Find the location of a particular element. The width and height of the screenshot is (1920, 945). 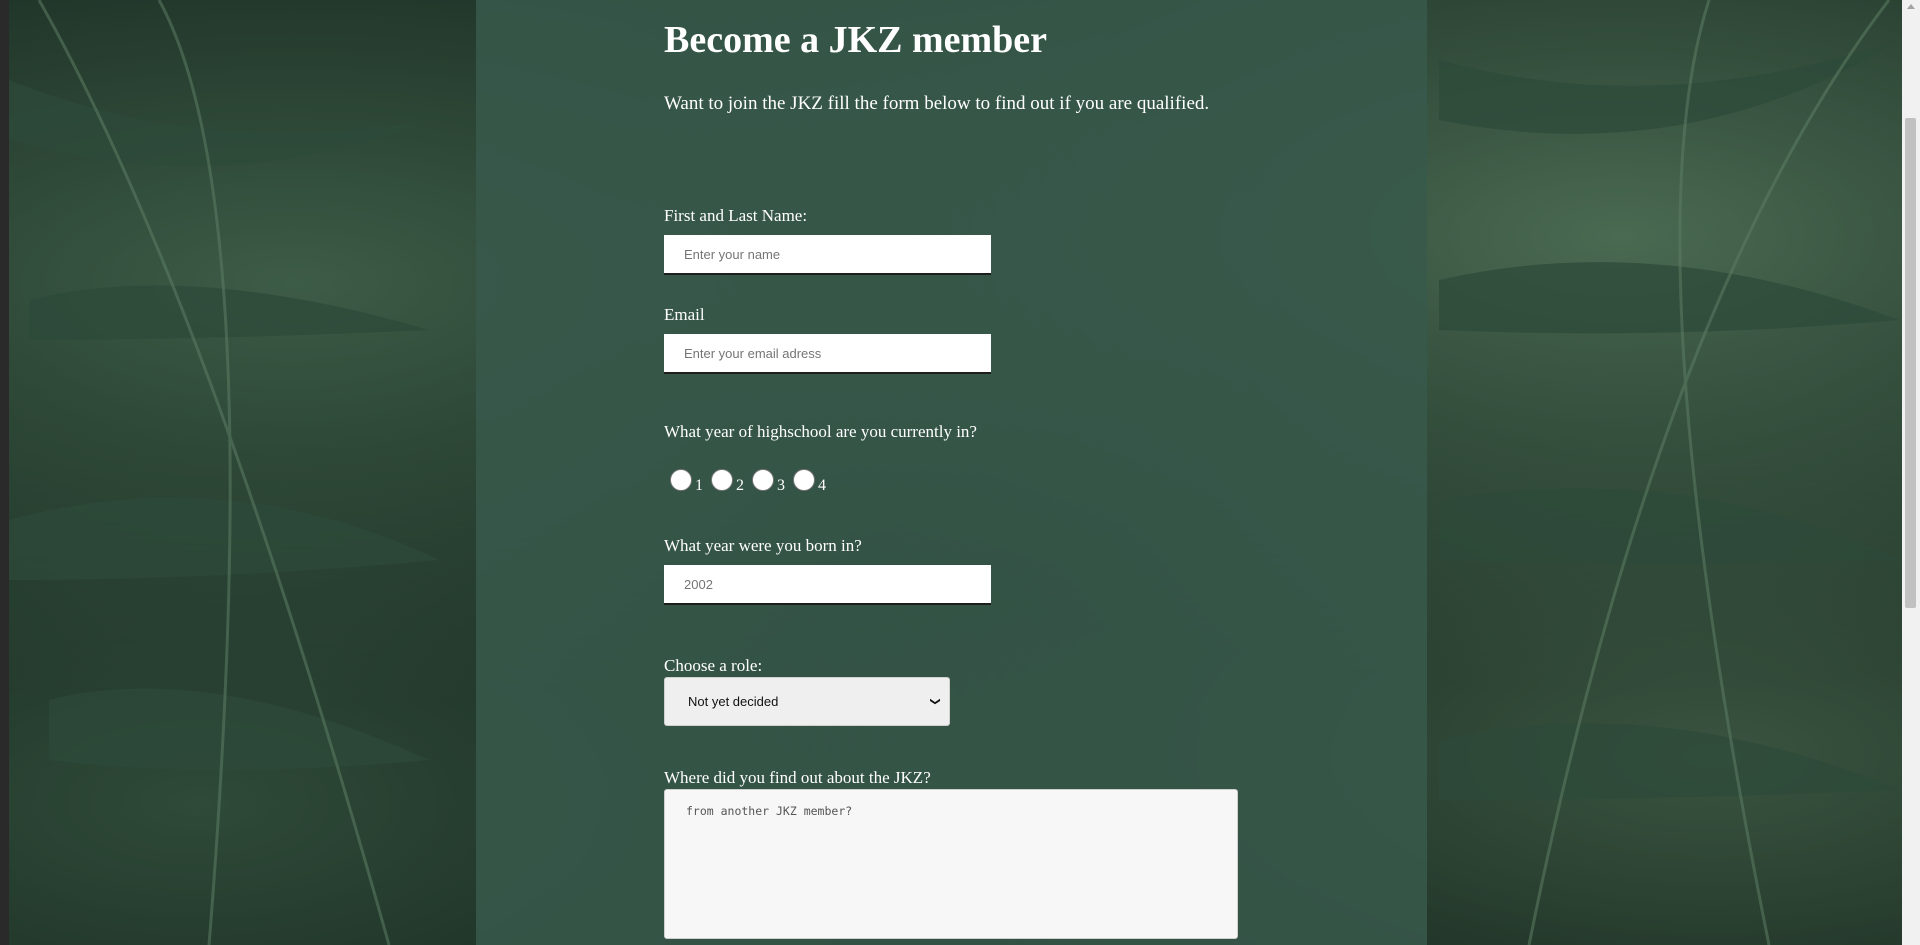

highschool-year-radio-group: 1 2 3 4 is located at coordinates (752, 479).